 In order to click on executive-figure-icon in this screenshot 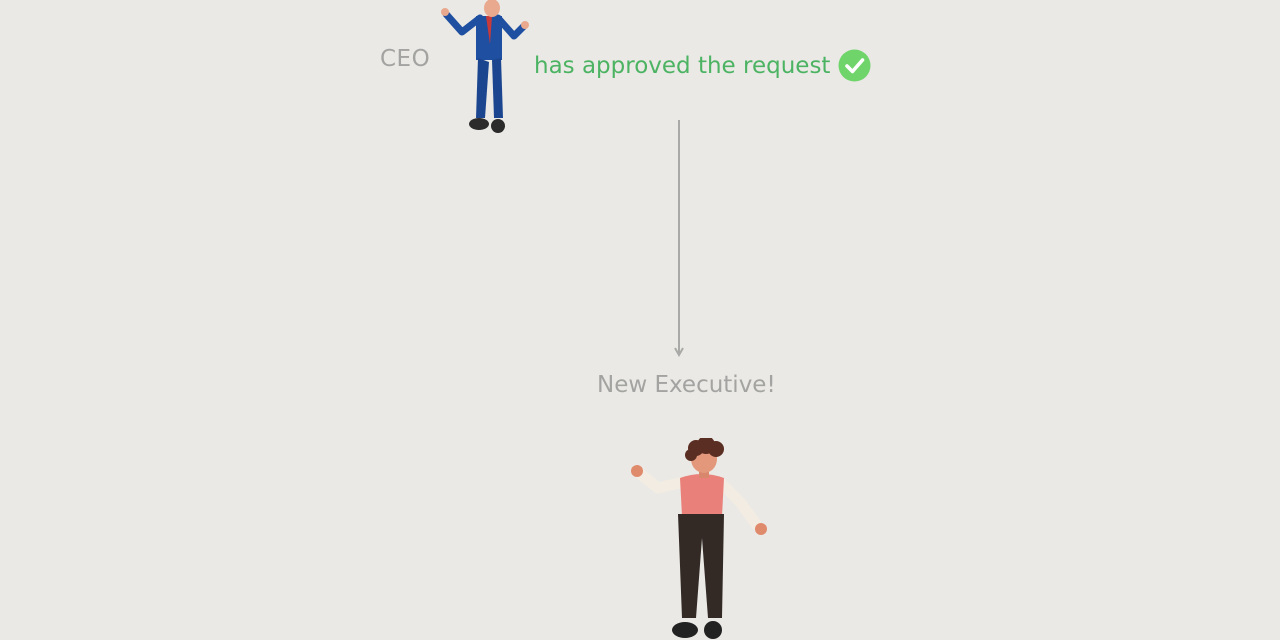, I will do `click(699, 538)`.